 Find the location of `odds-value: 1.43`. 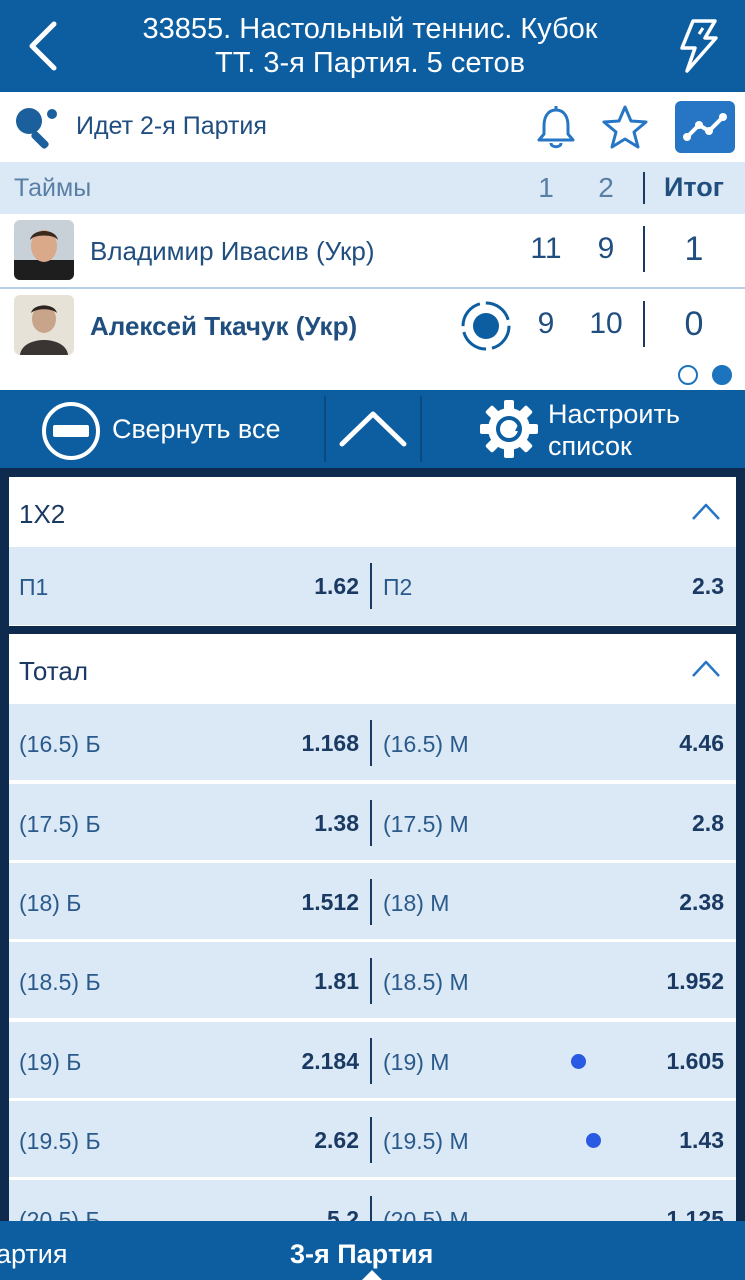

odds-value: 1.43 is located at coordinates (701, 1140).